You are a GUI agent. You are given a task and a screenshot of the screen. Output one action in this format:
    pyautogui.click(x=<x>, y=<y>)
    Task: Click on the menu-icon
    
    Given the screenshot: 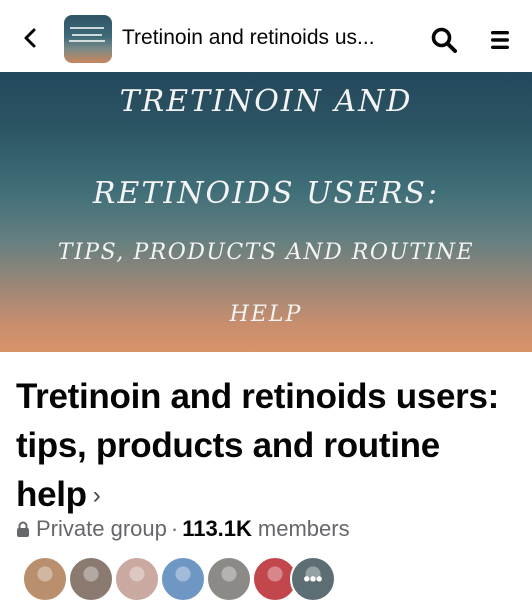 What is the action you would take?
    pyautogui.click(x=500, y=40)
    